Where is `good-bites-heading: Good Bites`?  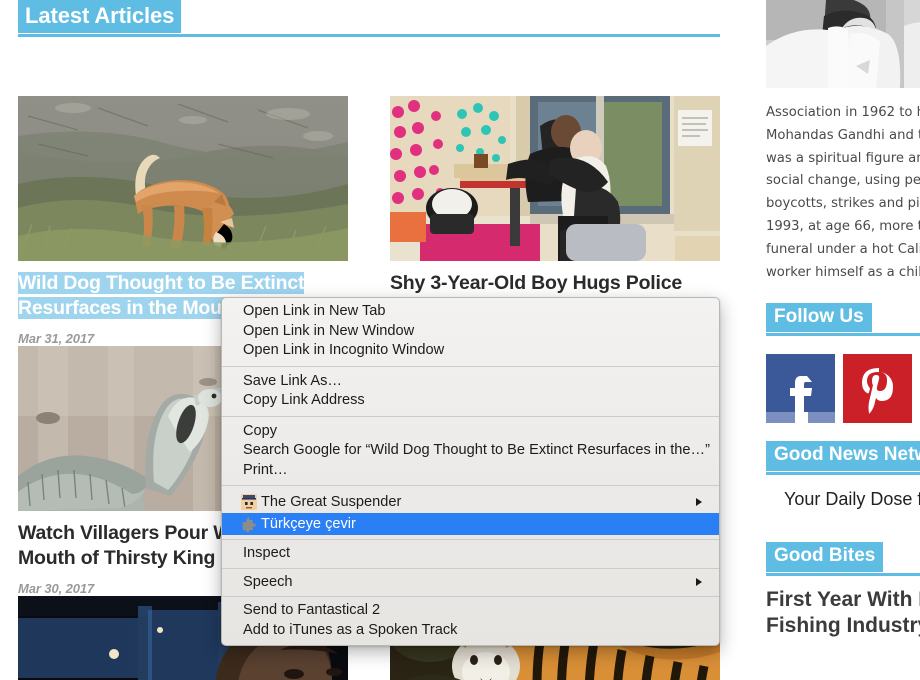
good-bites-heading: Good Bites is located at coordinates (843, 557).